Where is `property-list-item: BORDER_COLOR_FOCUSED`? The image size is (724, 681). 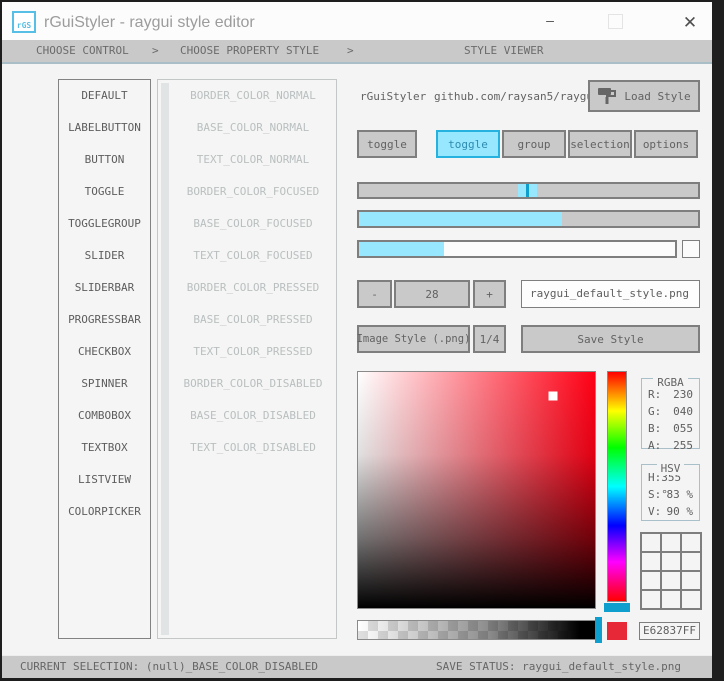 property-list-item: BORDER_COLOR_FOCUSED is located at coordinates (253, 192).